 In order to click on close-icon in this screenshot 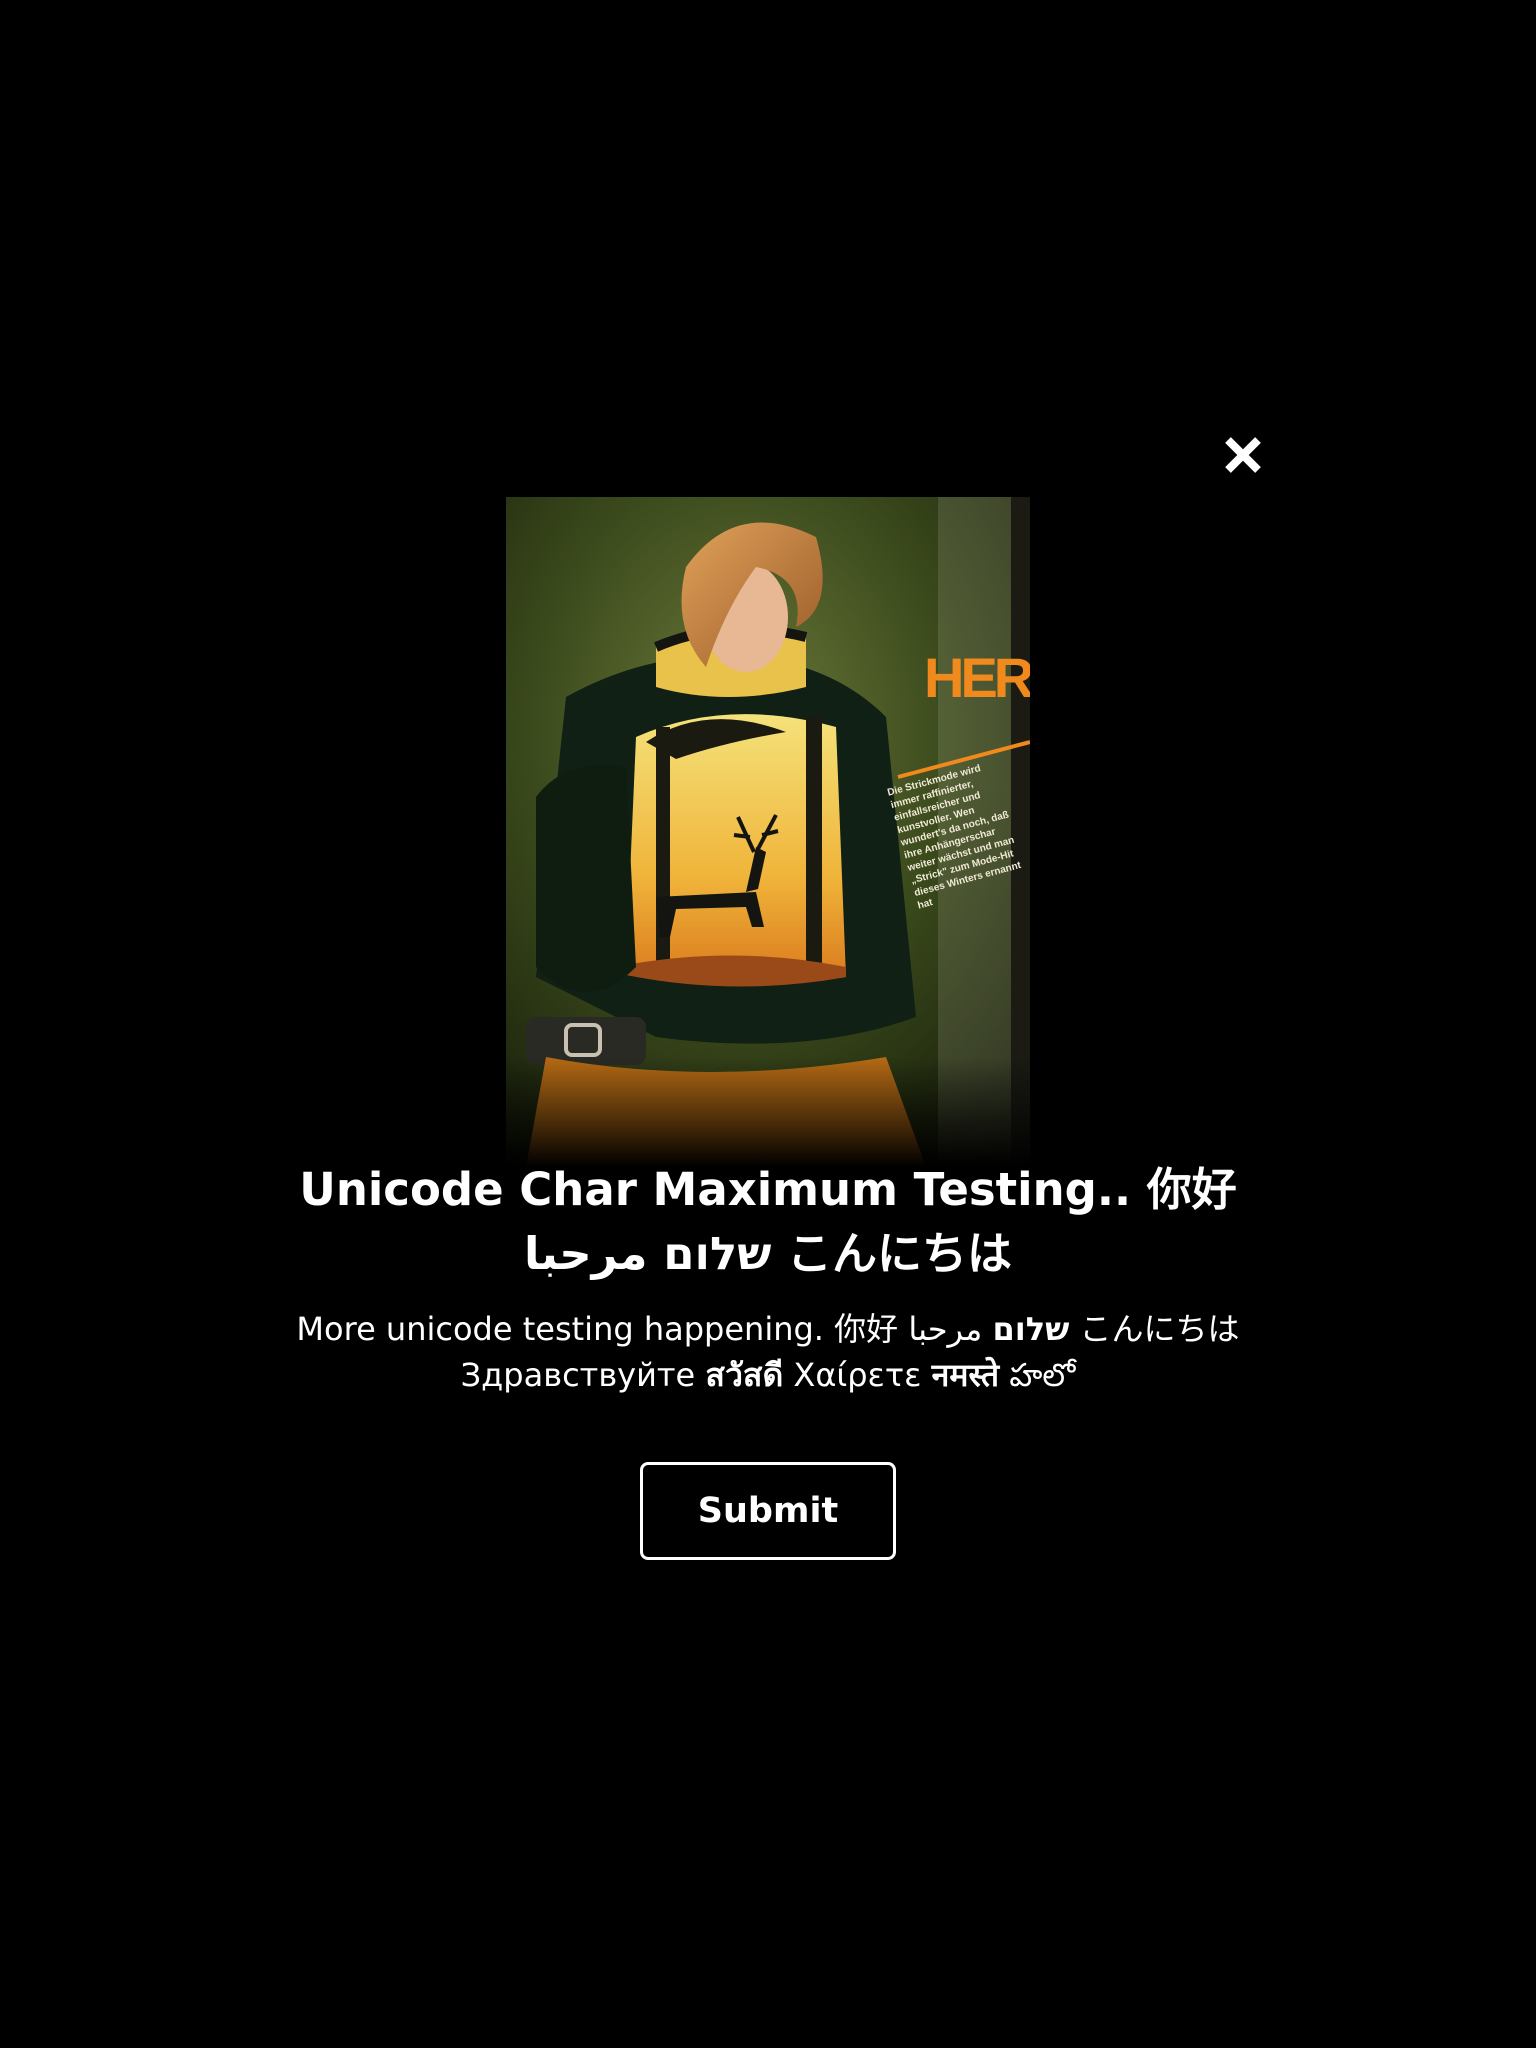, I will do `click(1243, 455)`.